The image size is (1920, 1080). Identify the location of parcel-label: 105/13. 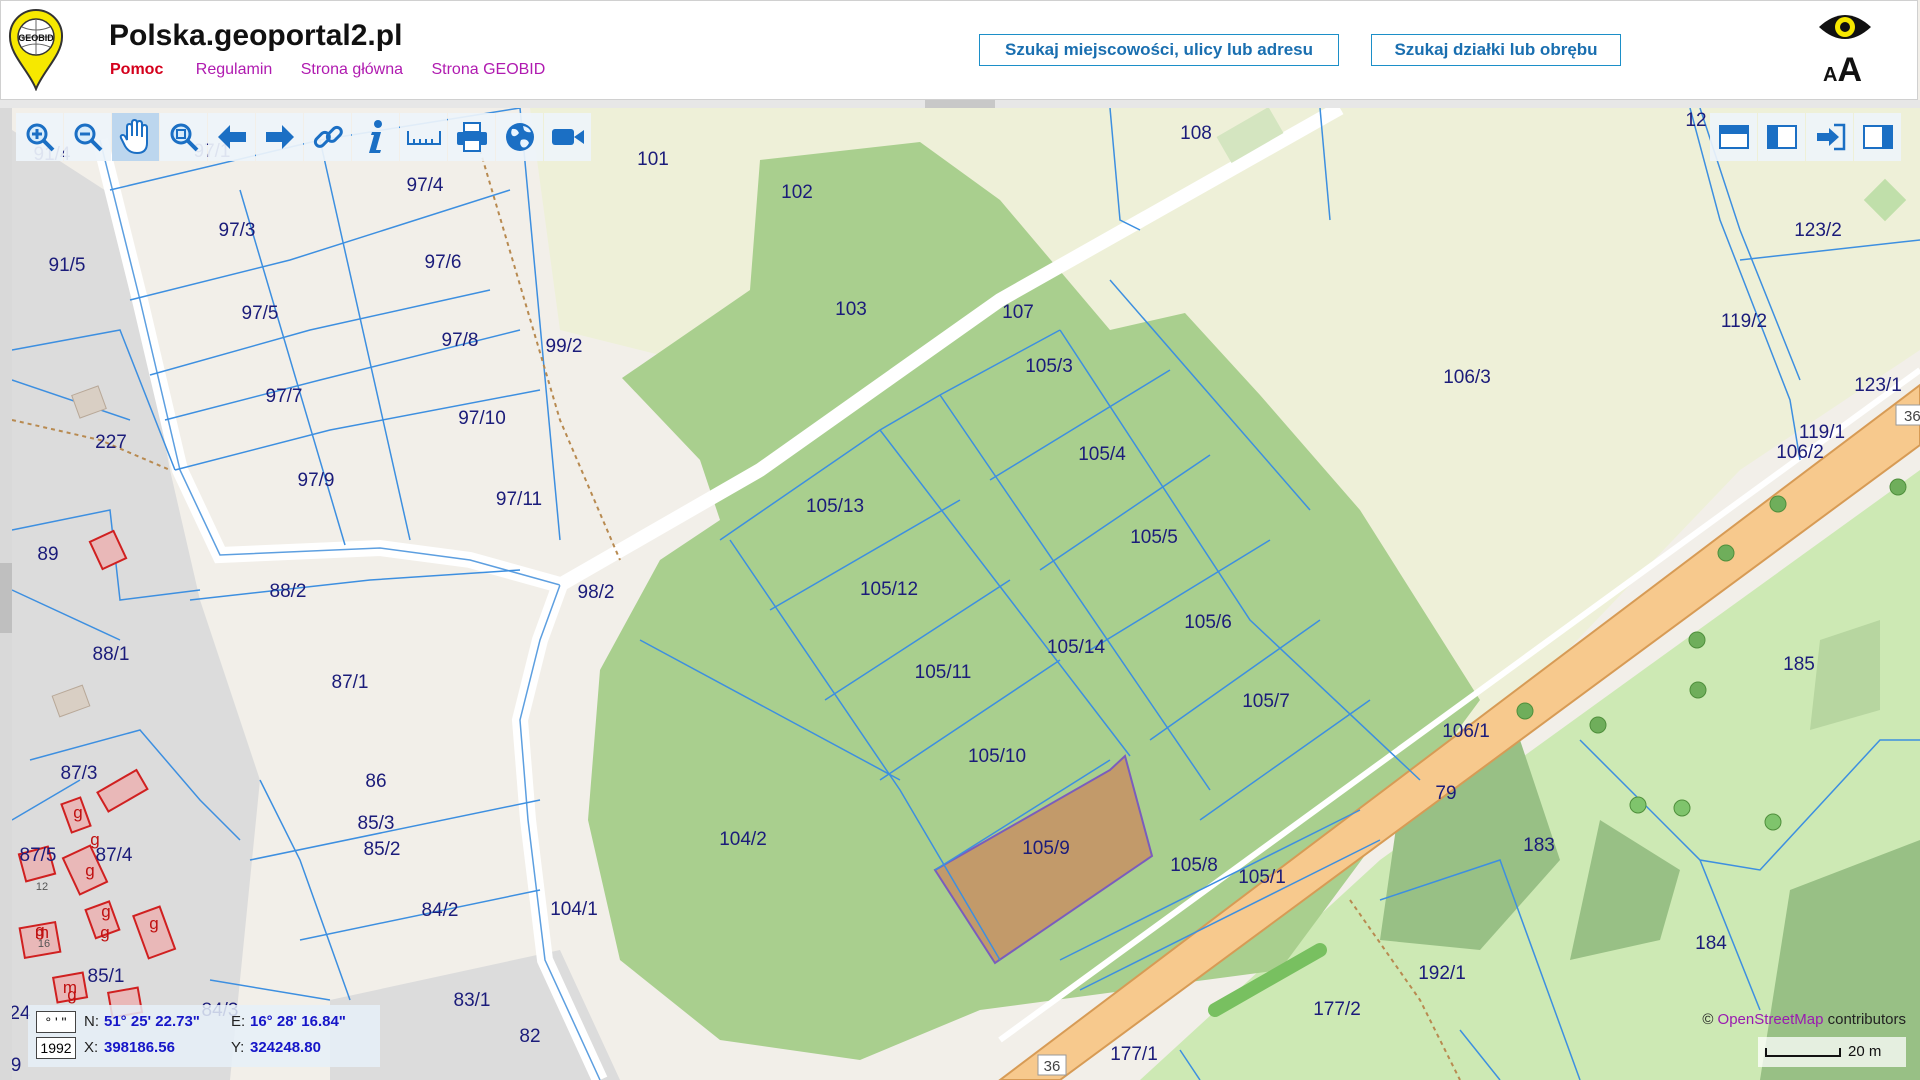
(835, 506).